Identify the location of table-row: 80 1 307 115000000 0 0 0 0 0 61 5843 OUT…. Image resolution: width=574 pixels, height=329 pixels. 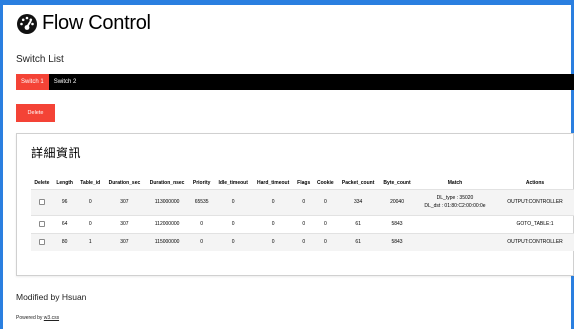
(302, 241).